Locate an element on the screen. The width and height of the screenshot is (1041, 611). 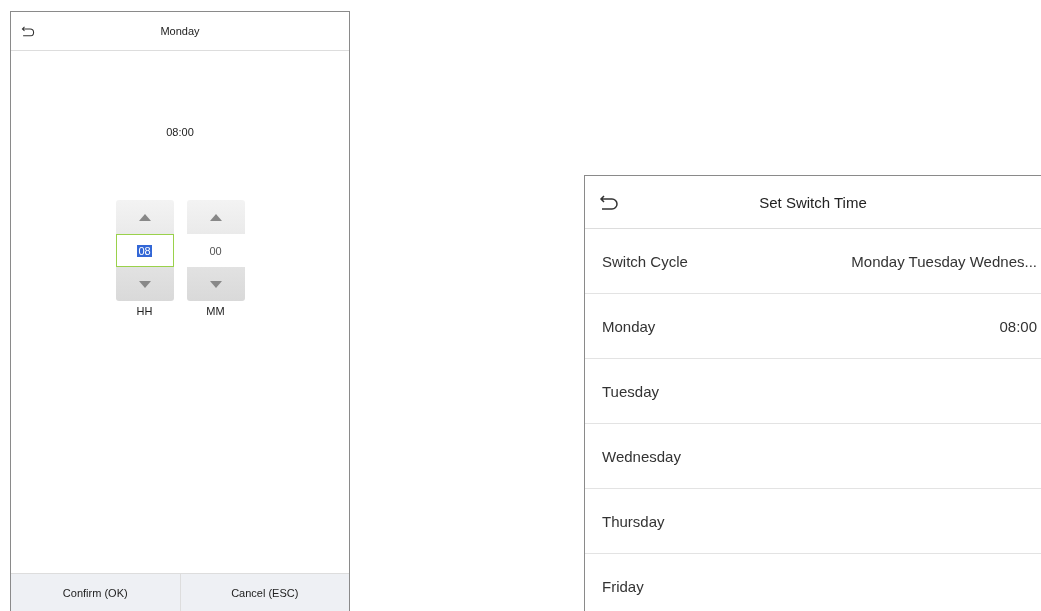
time-spinner: 00 is located at coordinates (215, 250).